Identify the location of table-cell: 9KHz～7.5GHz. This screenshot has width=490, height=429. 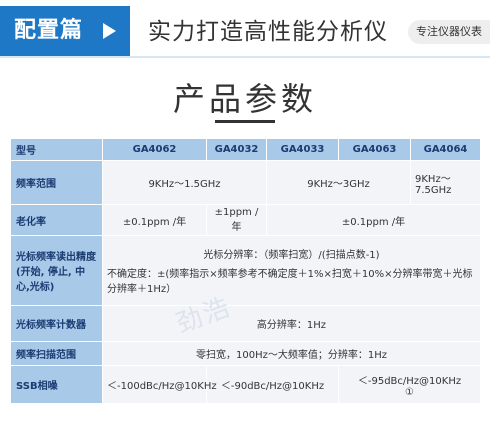
(445, 182).